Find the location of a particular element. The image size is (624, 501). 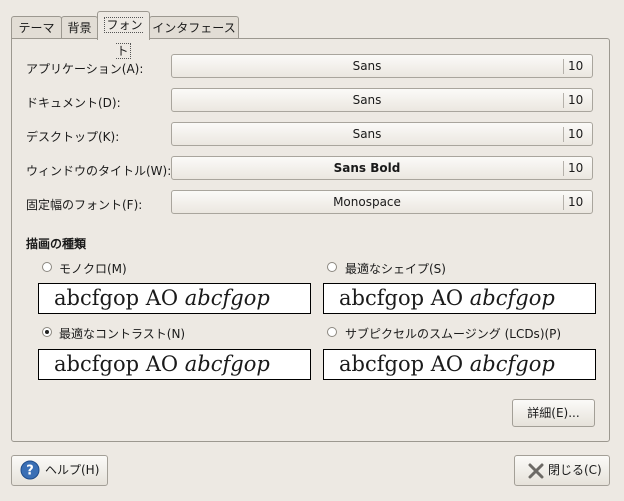

best-shapes-preview: abcfgop AO abcfgop is located at coordinates (459, 298).